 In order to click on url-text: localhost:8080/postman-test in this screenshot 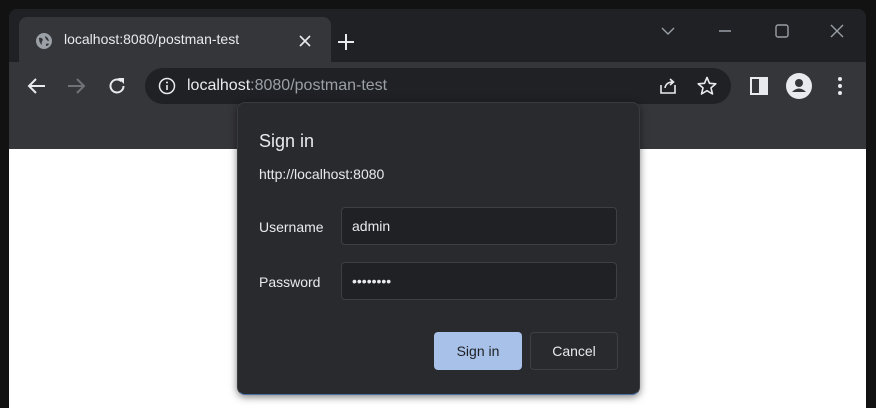, I will do `click(287, 86)`.